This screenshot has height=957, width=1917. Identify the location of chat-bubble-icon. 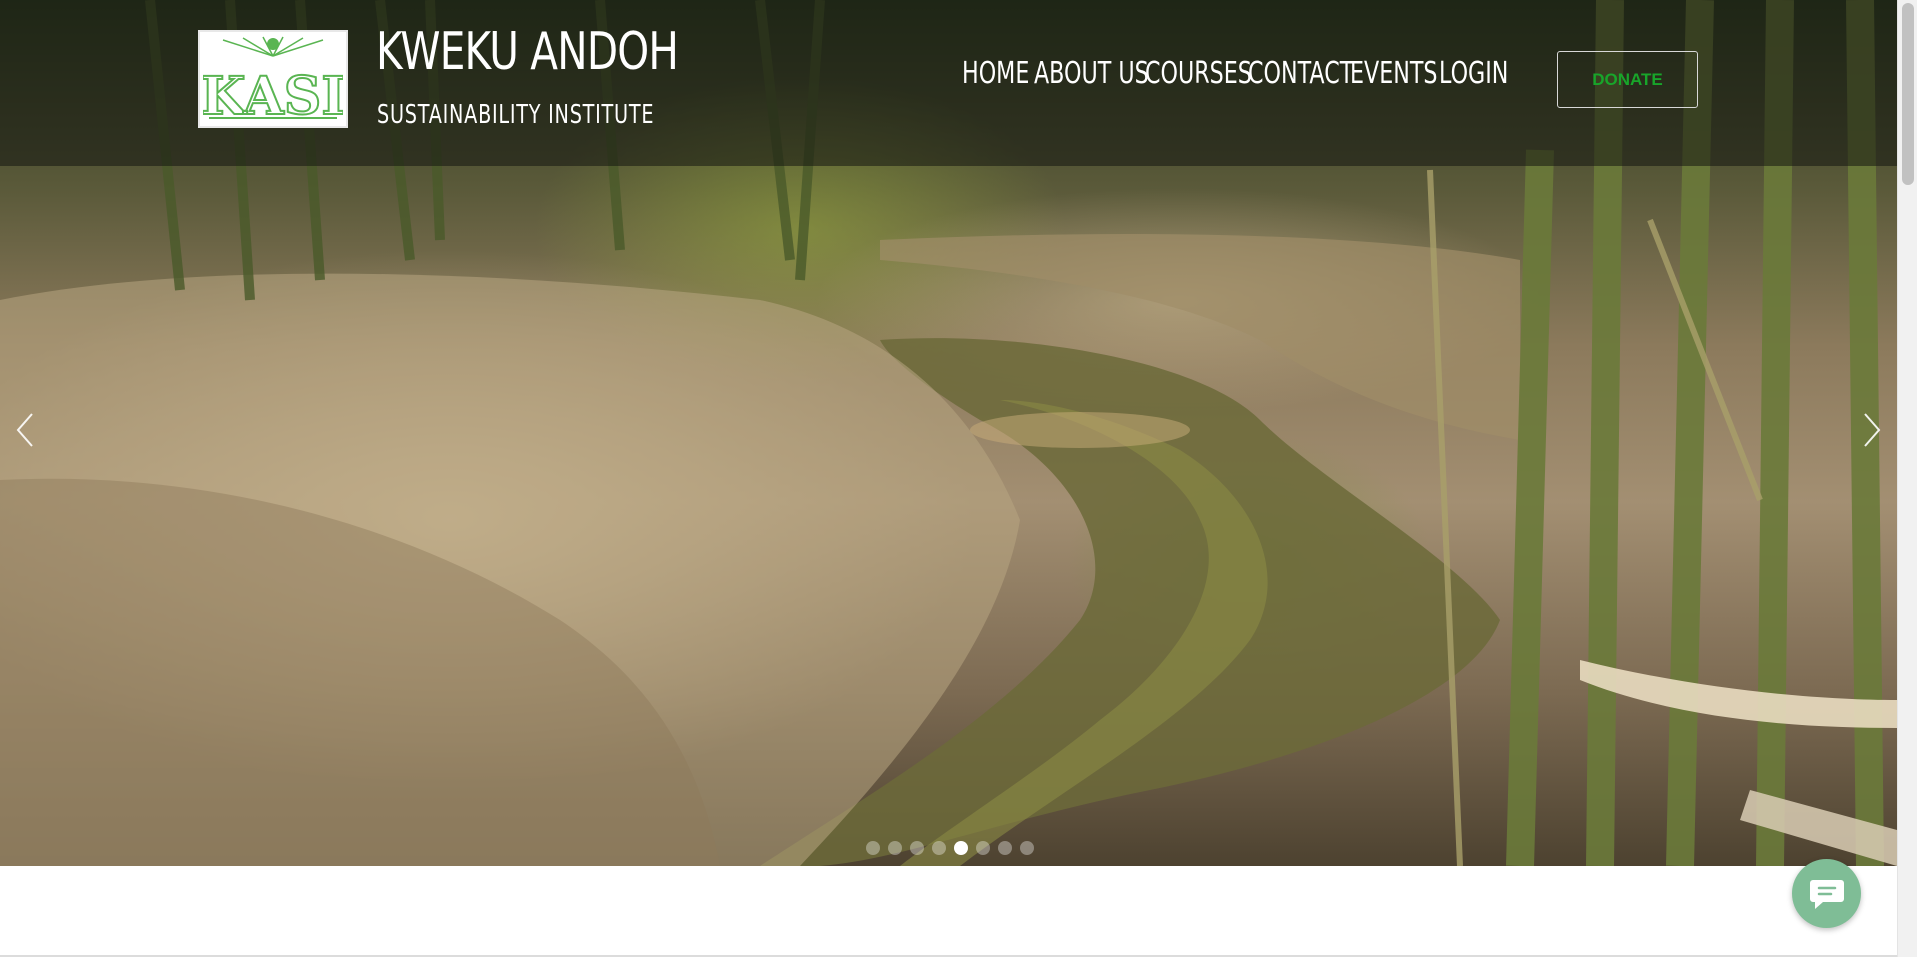
(1826, 894).